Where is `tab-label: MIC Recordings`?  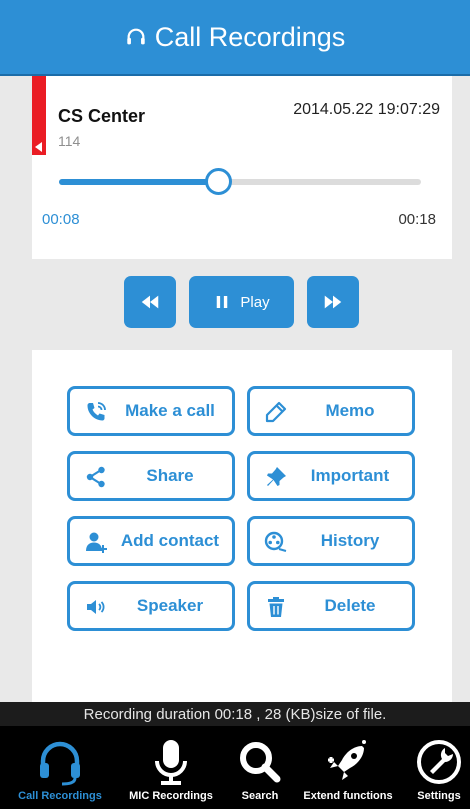 tab-label: MIC Recordings is located at coordinates (171, 796).